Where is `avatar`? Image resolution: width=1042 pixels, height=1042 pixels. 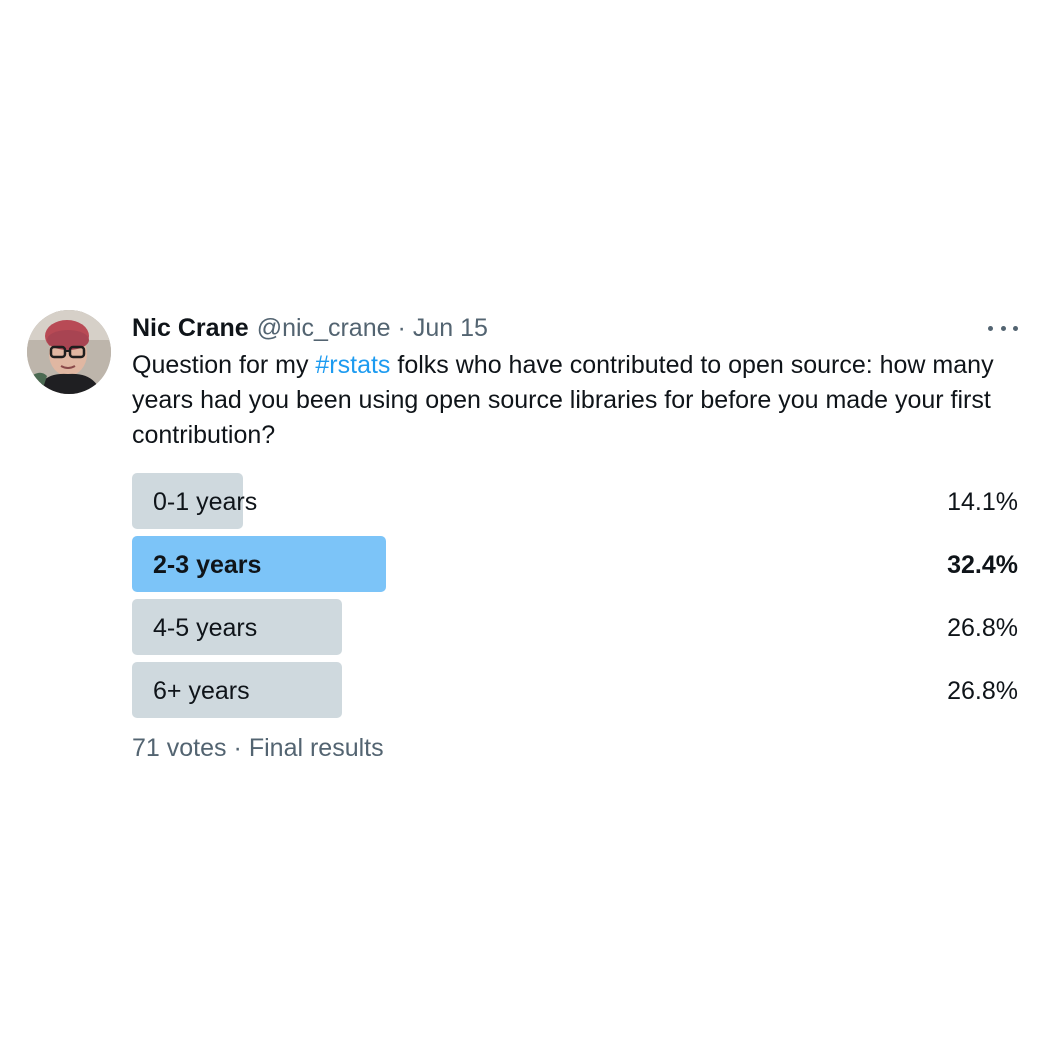 avatar is located at coordinates (69, 352).